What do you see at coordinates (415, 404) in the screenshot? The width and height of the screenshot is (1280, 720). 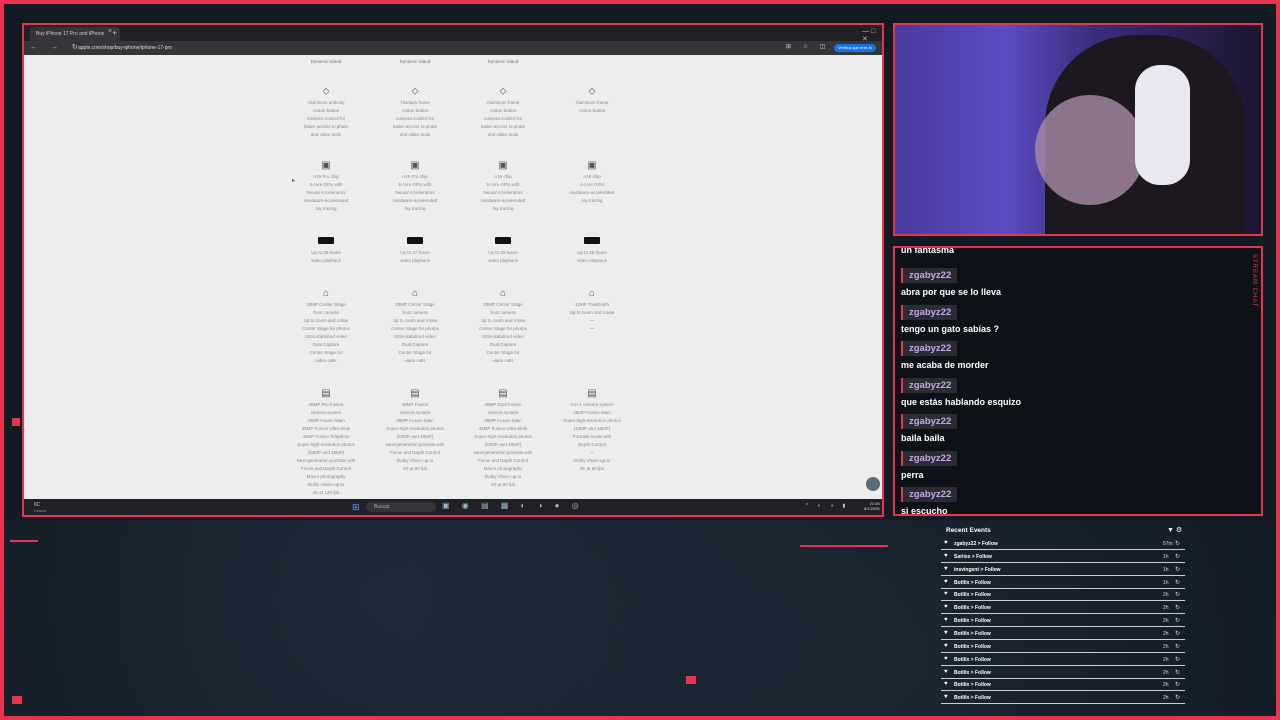 I see `spec-text: 48MP Fusion` at bounding box center [415, 404].